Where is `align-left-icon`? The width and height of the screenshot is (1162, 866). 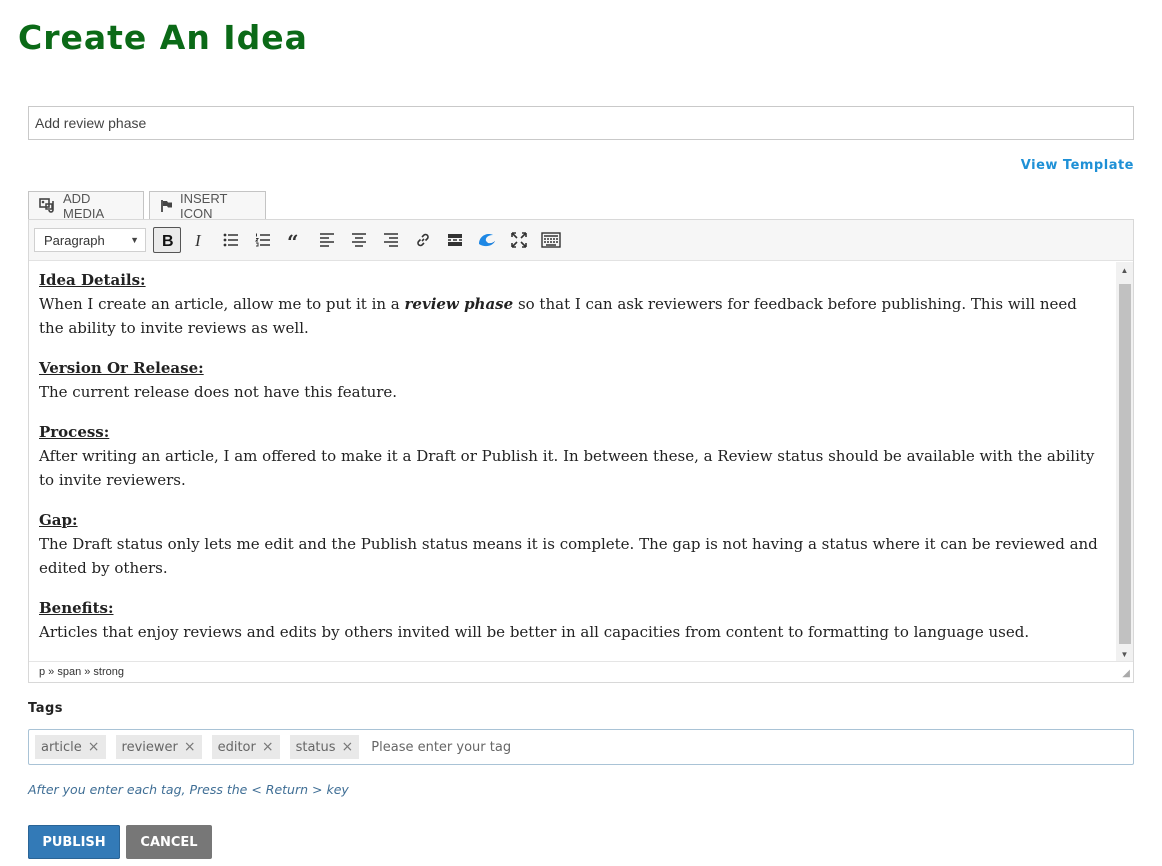 align-left-icon is located at coordinates (327, 240).